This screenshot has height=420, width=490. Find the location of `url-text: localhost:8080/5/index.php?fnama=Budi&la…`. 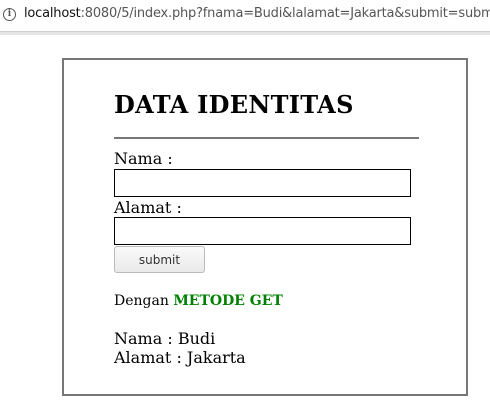

url-text: localhost:8080/5/index.php?fnama=Budi&la… is located at coordinates (257, 13).